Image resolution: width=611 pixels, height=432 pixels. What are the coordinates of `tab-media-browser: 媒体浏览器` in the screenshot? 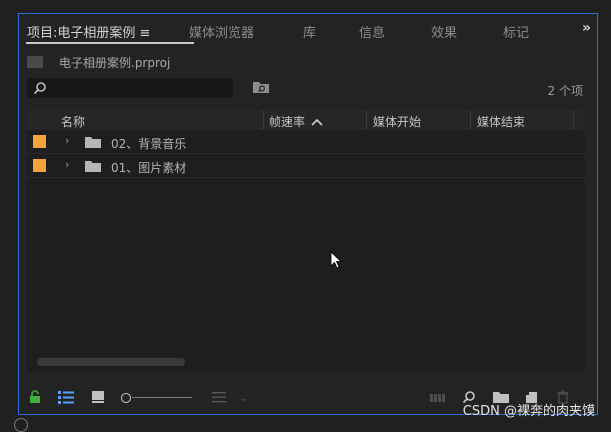 It's located at (221, 31).